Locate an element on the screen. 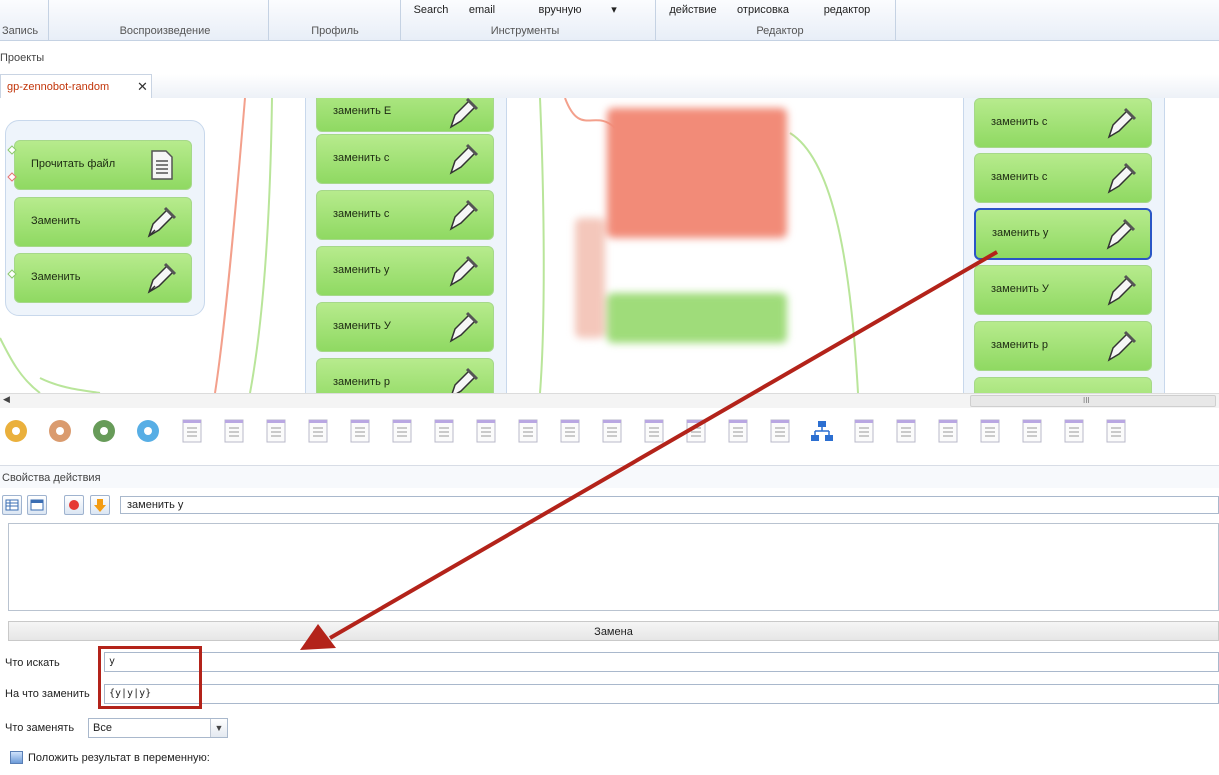 The height and width of the screenshot is (775, 1219). group-playback: Воспроизведение is located at coordinates (165, 31).